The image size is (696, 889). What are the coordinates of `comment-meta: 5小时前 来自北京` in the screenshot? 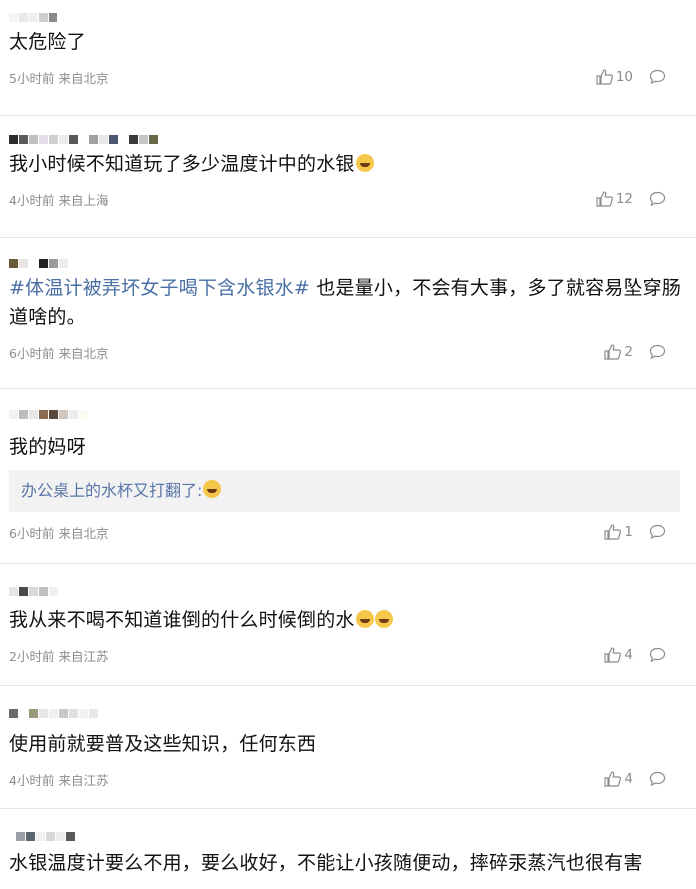 It's located at (59, 78).